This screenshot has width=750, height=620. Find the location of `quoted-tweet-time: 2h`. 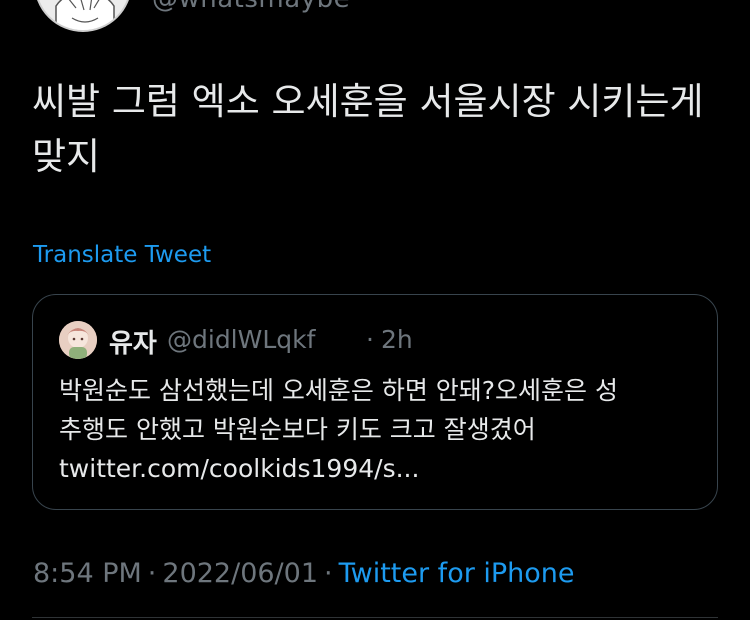

quoted-tweet-time: 2h is located at coordinates (397, 339).